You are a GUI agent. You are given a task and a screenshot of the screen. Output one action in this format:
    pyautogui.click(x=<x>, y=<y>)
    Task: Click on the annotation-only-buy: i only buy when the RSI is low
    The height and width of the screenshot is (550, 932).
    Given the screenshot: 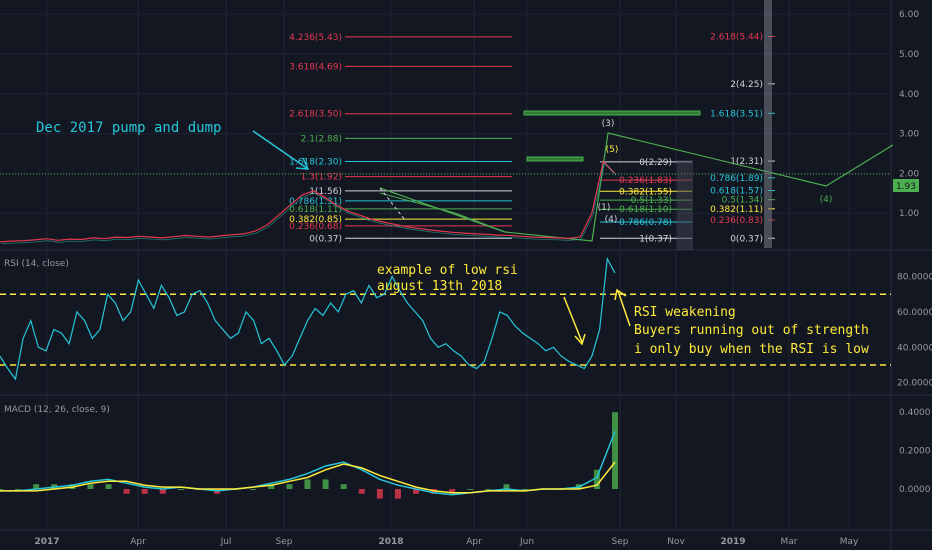 What is the action you would take?
    pyautogui.click(x=751, y=349)
    